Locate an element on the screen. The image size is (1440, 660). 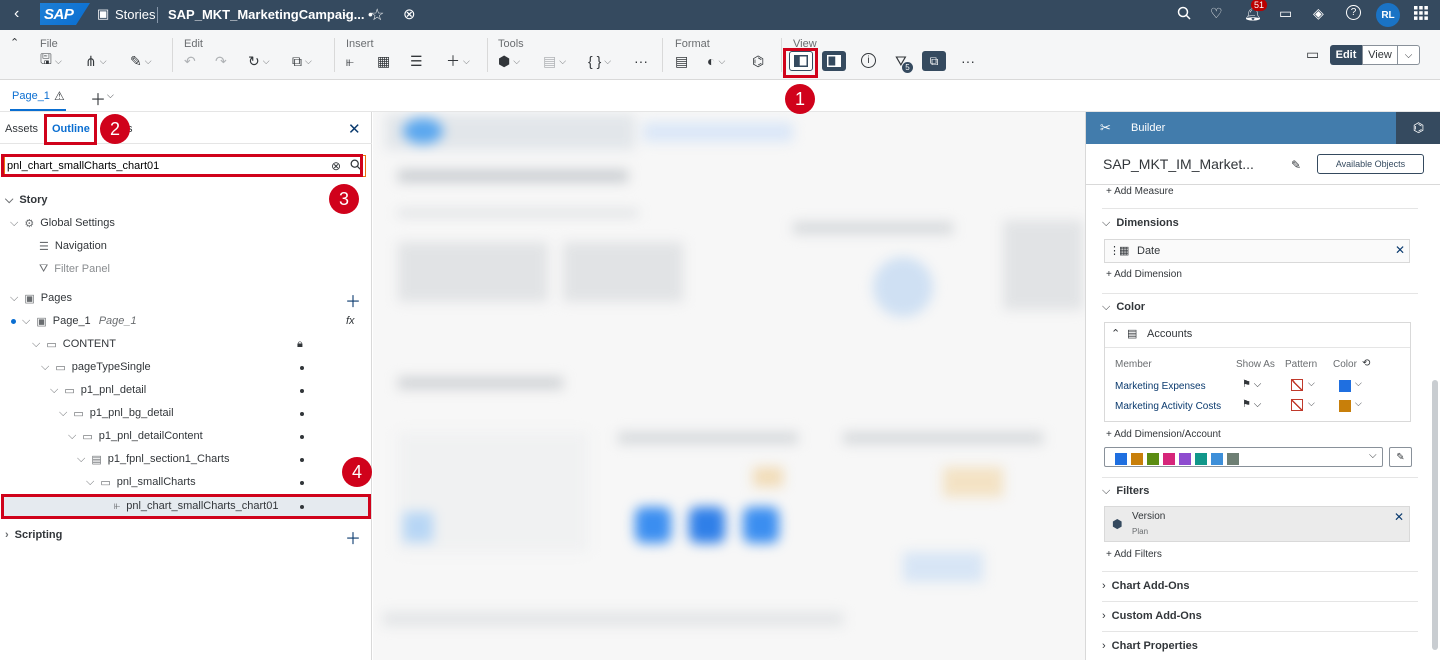
script-braces-icon: { } ⌵ is located at coordinates (599, 61).